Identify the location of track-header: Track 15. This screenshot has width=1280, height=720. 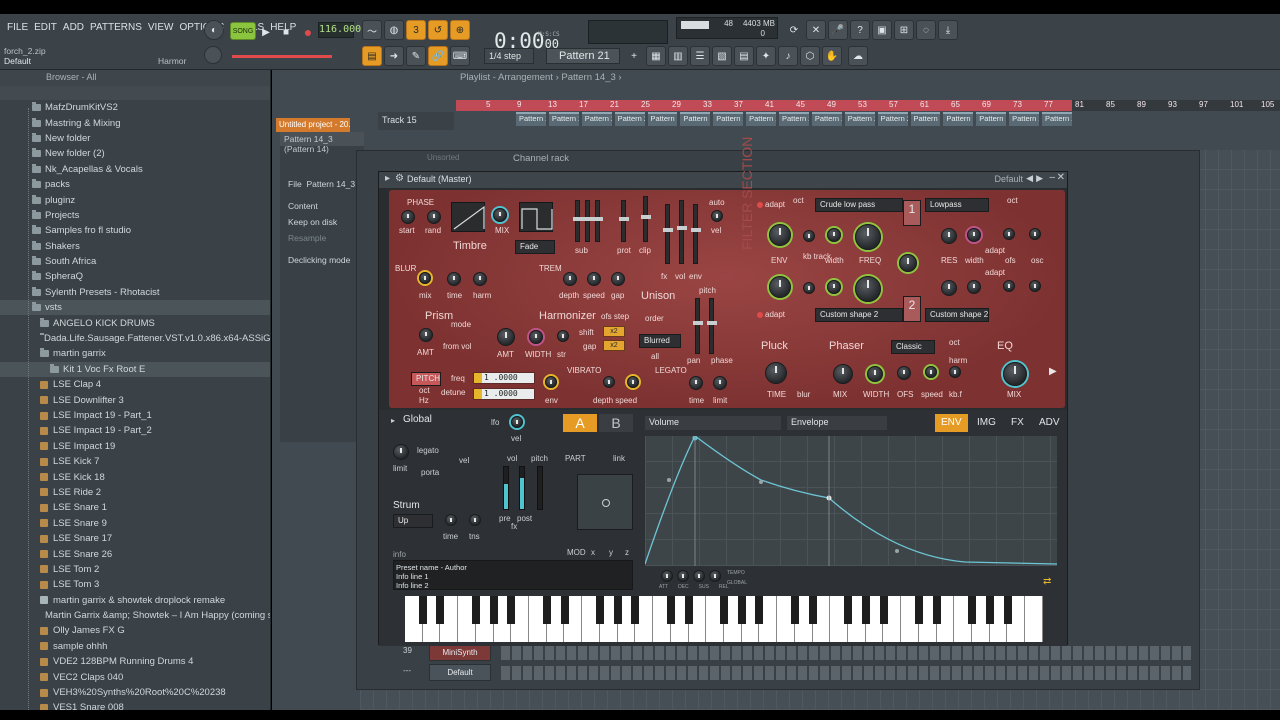
(416, 121).